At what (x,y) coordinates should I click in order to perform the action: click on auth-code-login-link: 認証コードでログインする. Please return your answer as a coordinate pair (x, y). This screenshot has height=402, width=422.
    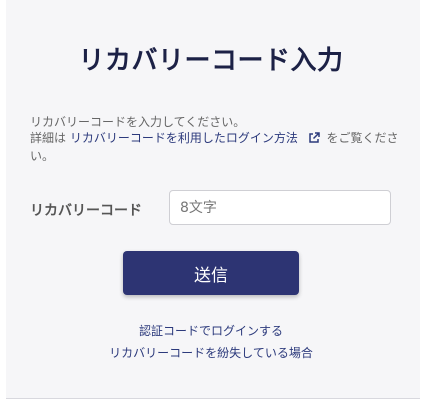
    Looking at the image, I should click on (211, 330).